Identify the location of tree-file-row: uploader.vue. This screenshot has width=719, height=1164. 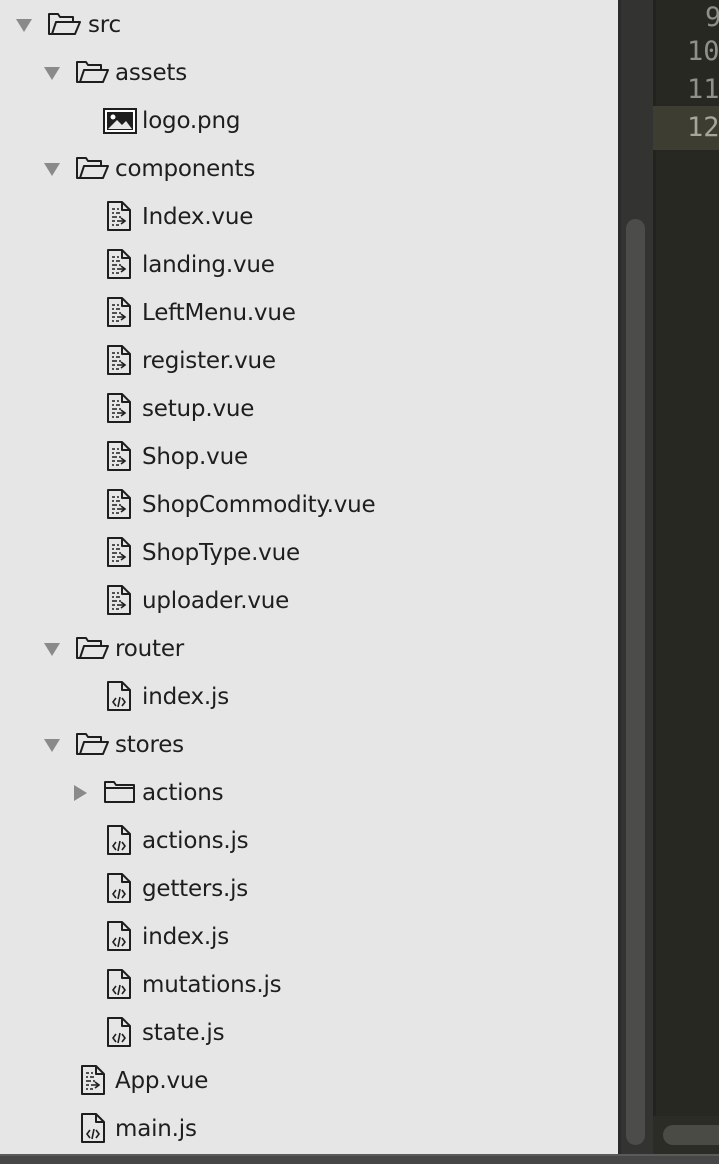
(309, 601).